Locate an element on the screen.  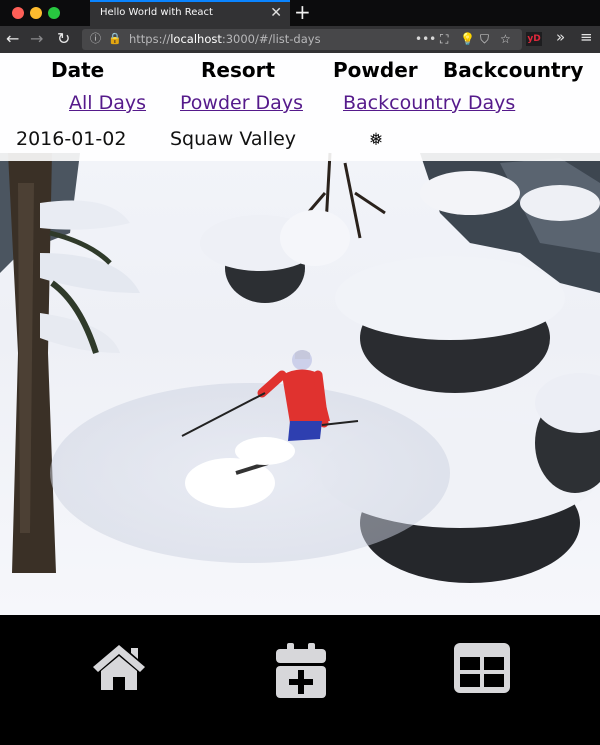
filter-all-days-link: All Days is located at coordinates (107, 103).